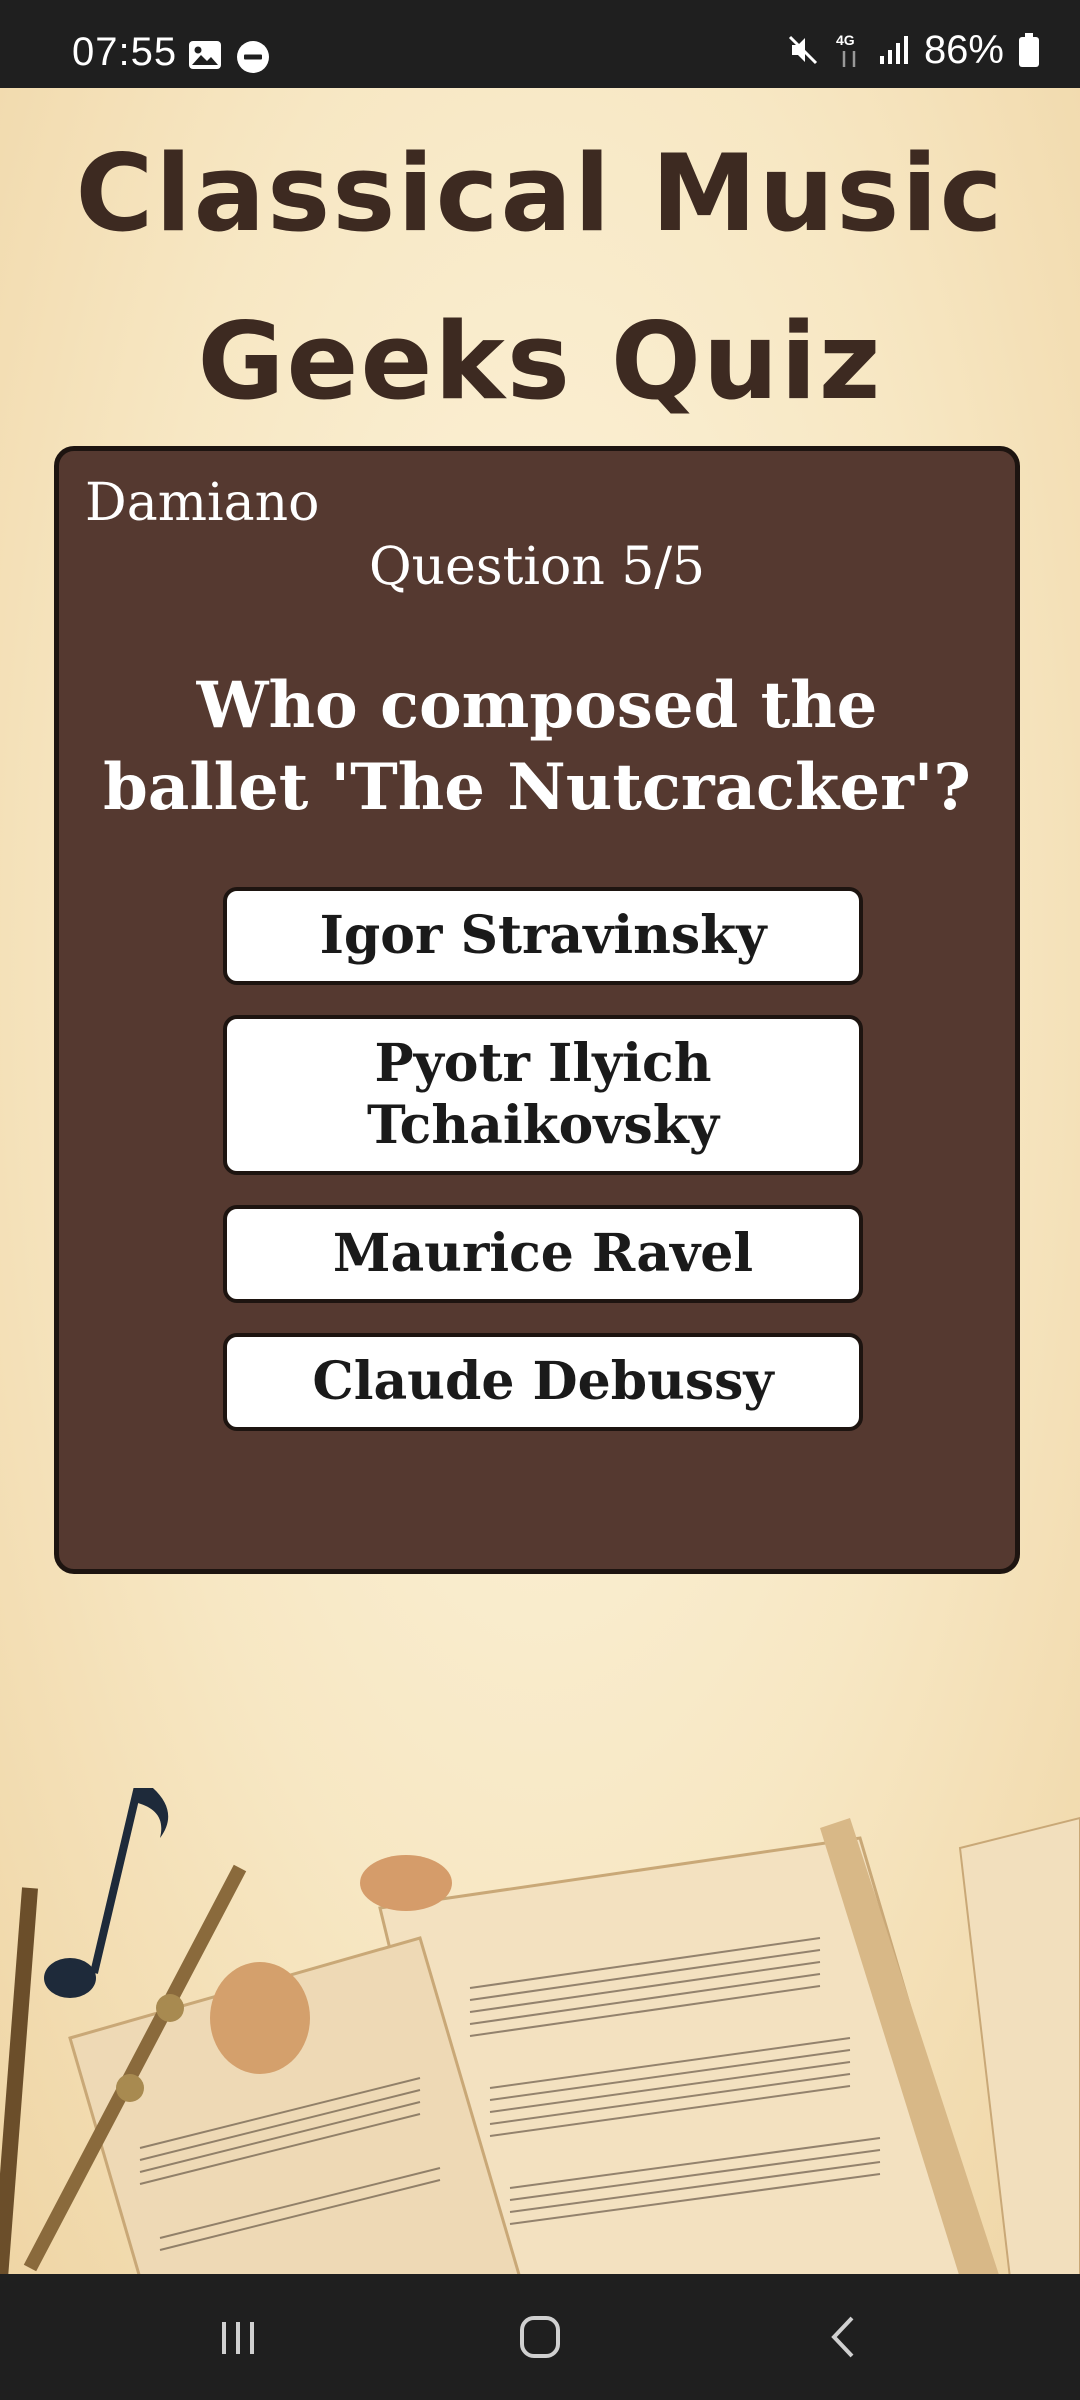 This screenshot has width=1080, height=2400. Describe the element at coordinates (1029, 50) in the screenshot. I see `battery-icon` at that location.